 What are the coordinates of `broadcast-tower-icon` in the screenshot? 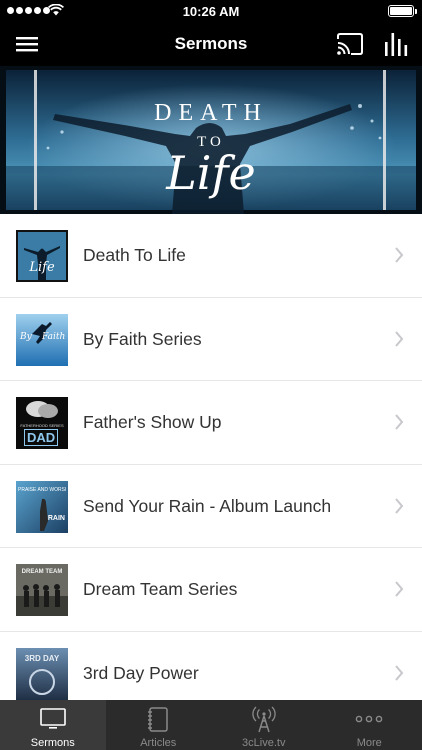 It's located at (264, 719).